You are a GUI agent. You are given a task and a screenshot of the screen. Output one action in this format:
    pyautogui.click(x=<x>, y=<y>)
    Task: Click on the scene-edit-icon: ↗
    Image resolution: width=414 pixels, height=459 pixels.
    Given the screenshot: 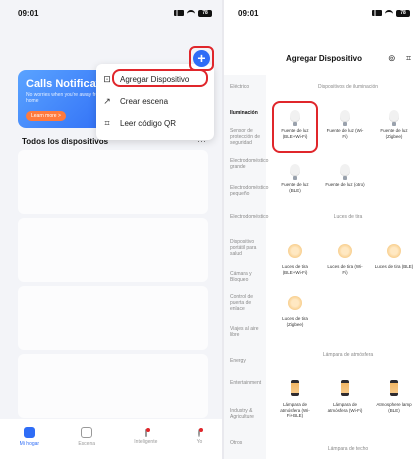 What is the action you would take?
    pyautogui.click(x=107, y=101)
    